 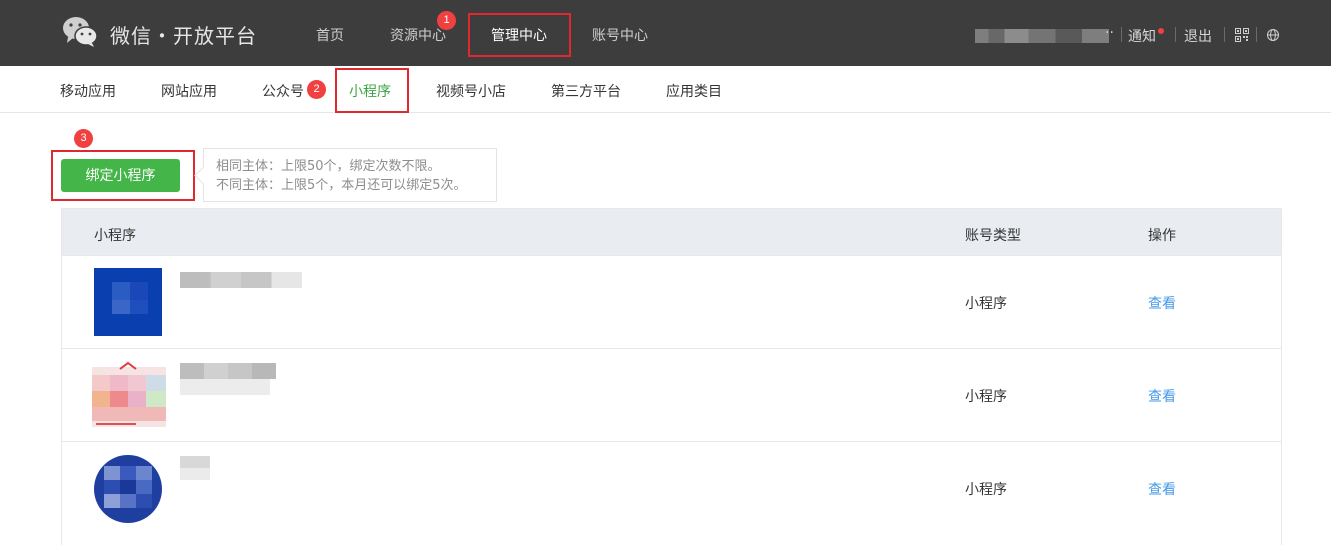 I want to click on username-redacted, so click(x=1042, y=36).